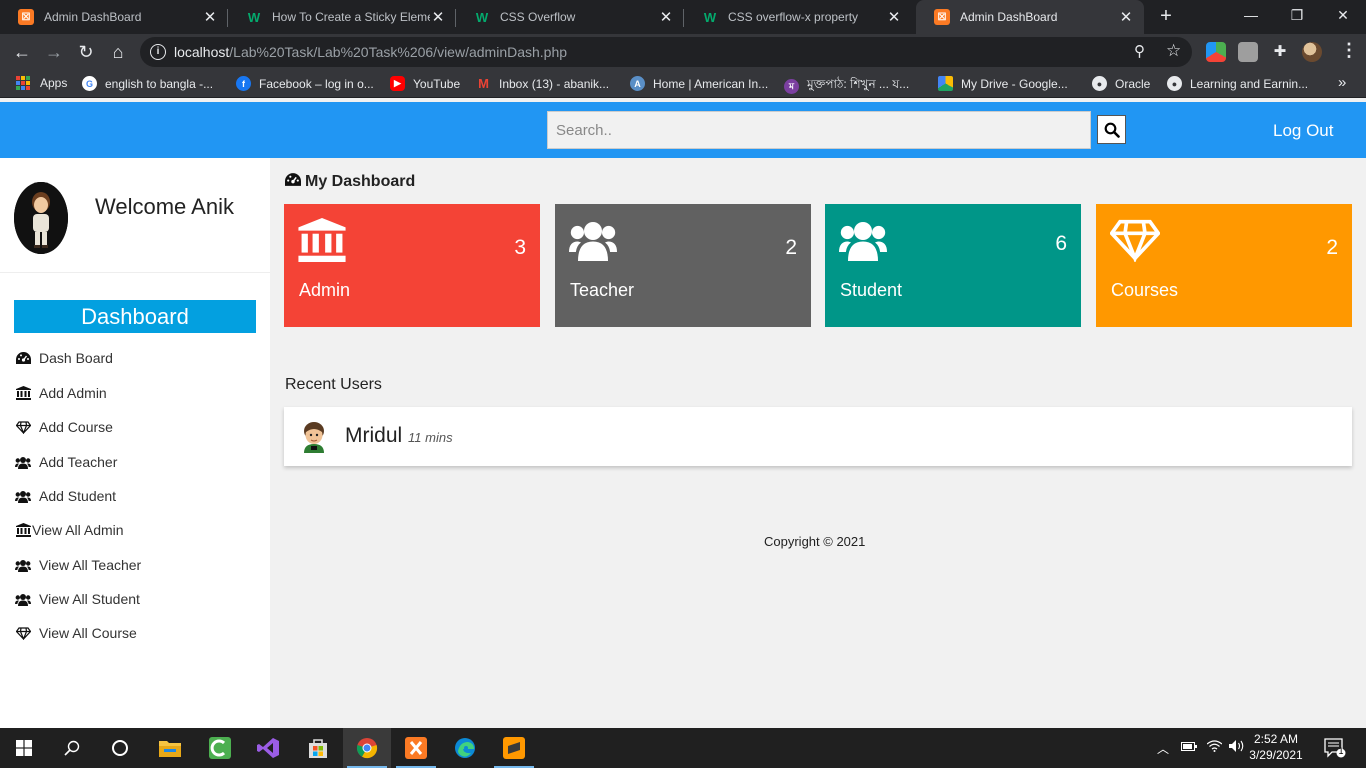 The width and height of the screenshot is (1366, 768). Describe the element at coordinates (293, 182) in the screenshot. I see `dashboard-icon` at that location.